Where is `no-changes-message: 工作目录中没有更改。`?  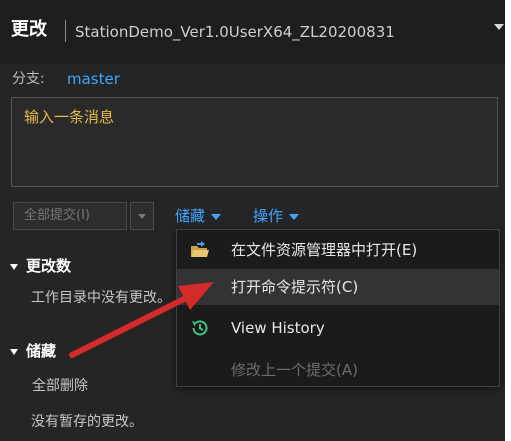 no-changes-message: 工作目录中没有更改。 is located at coordinates (101, 298).